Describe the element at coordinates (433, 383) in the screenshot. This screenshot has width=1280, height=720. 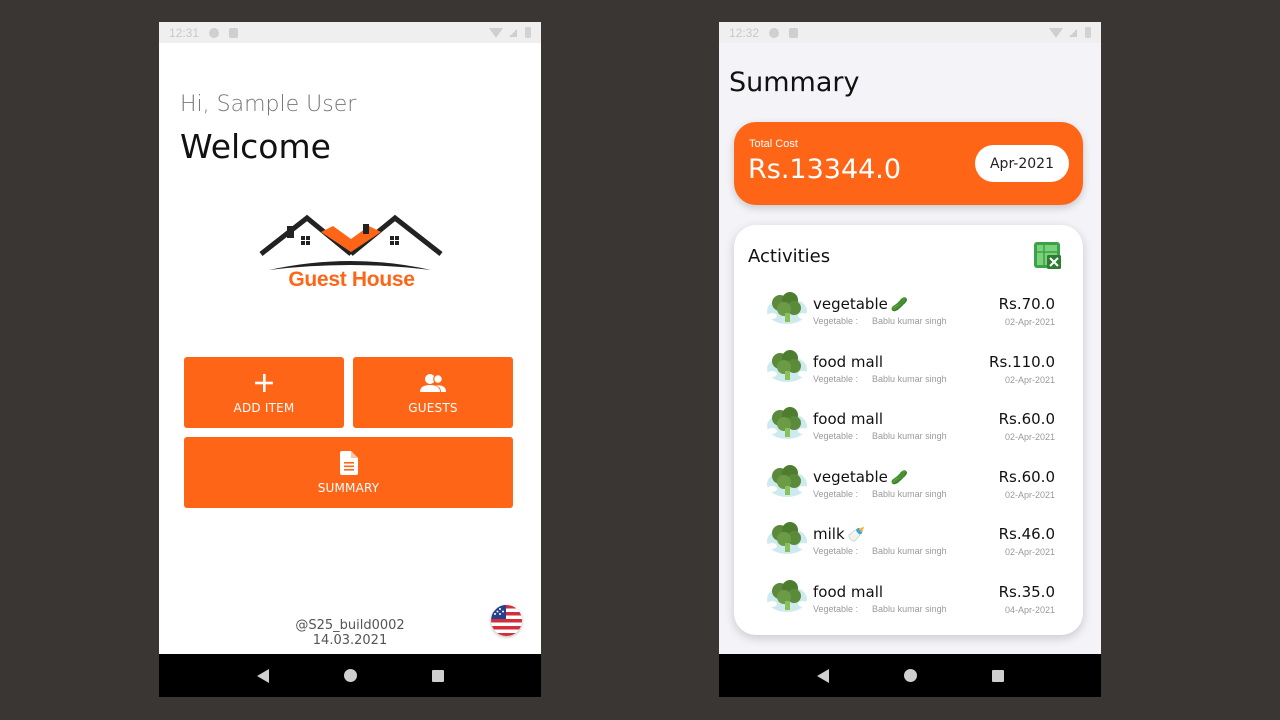
I see `users-icon` at that location.